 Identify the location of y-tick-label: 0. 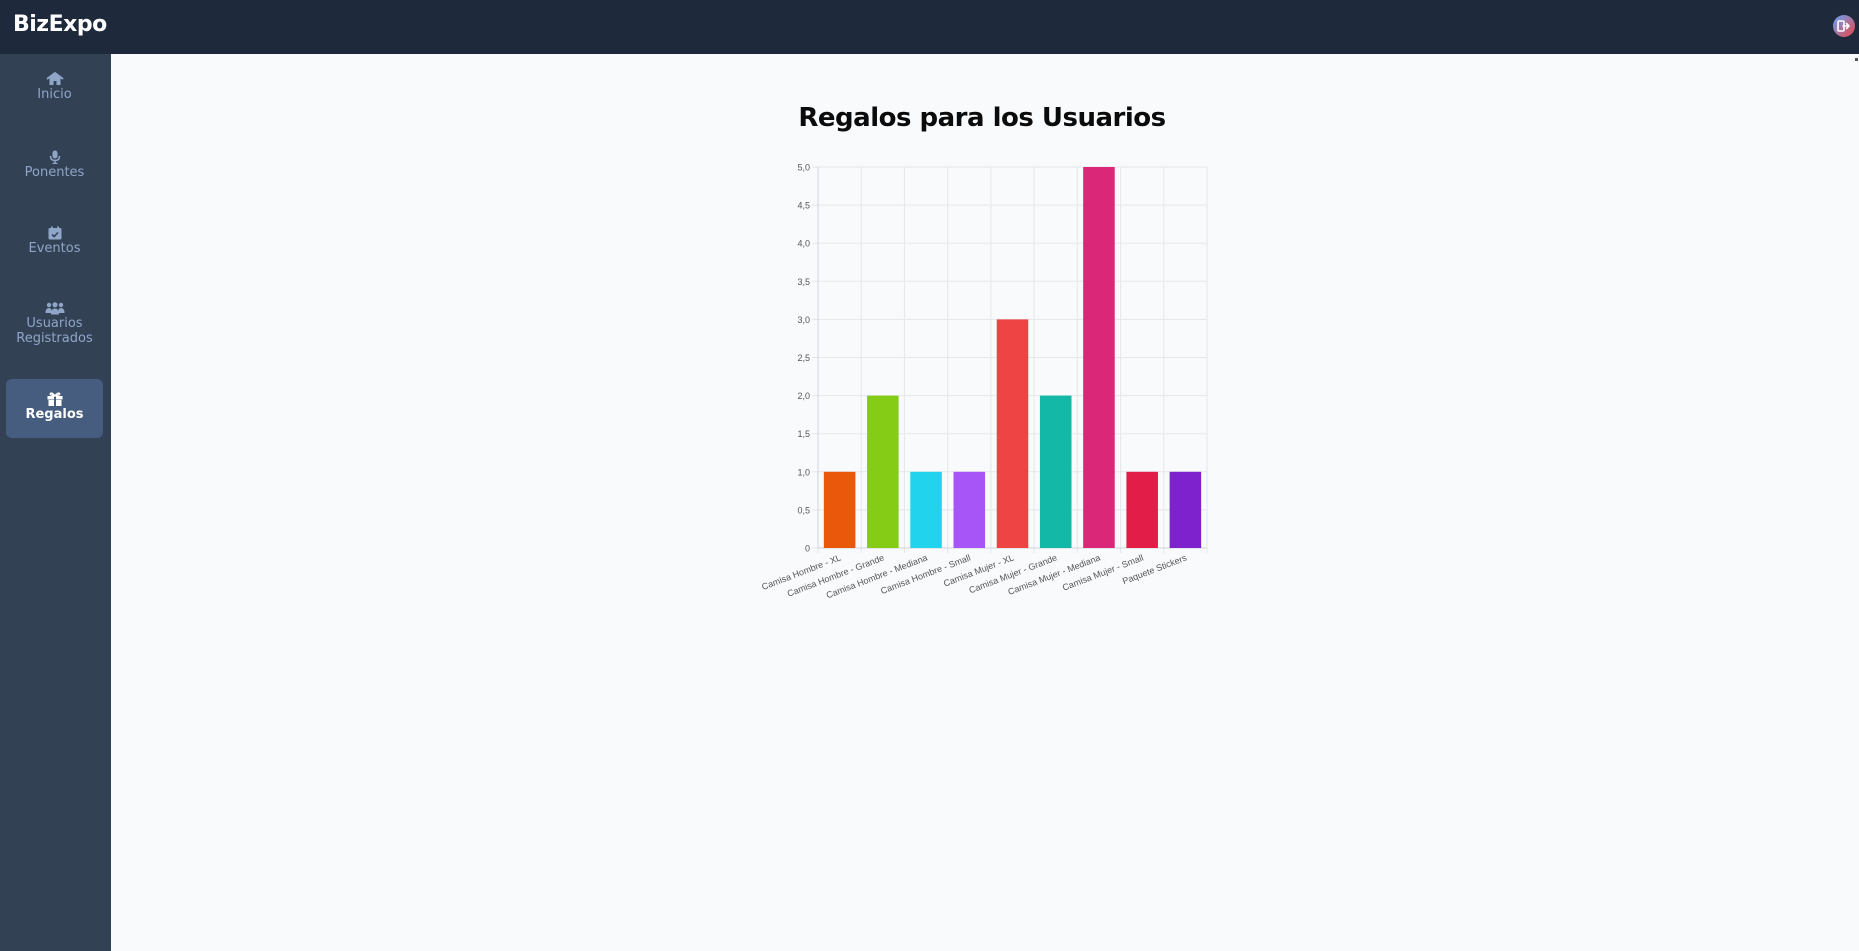
(807, 549).